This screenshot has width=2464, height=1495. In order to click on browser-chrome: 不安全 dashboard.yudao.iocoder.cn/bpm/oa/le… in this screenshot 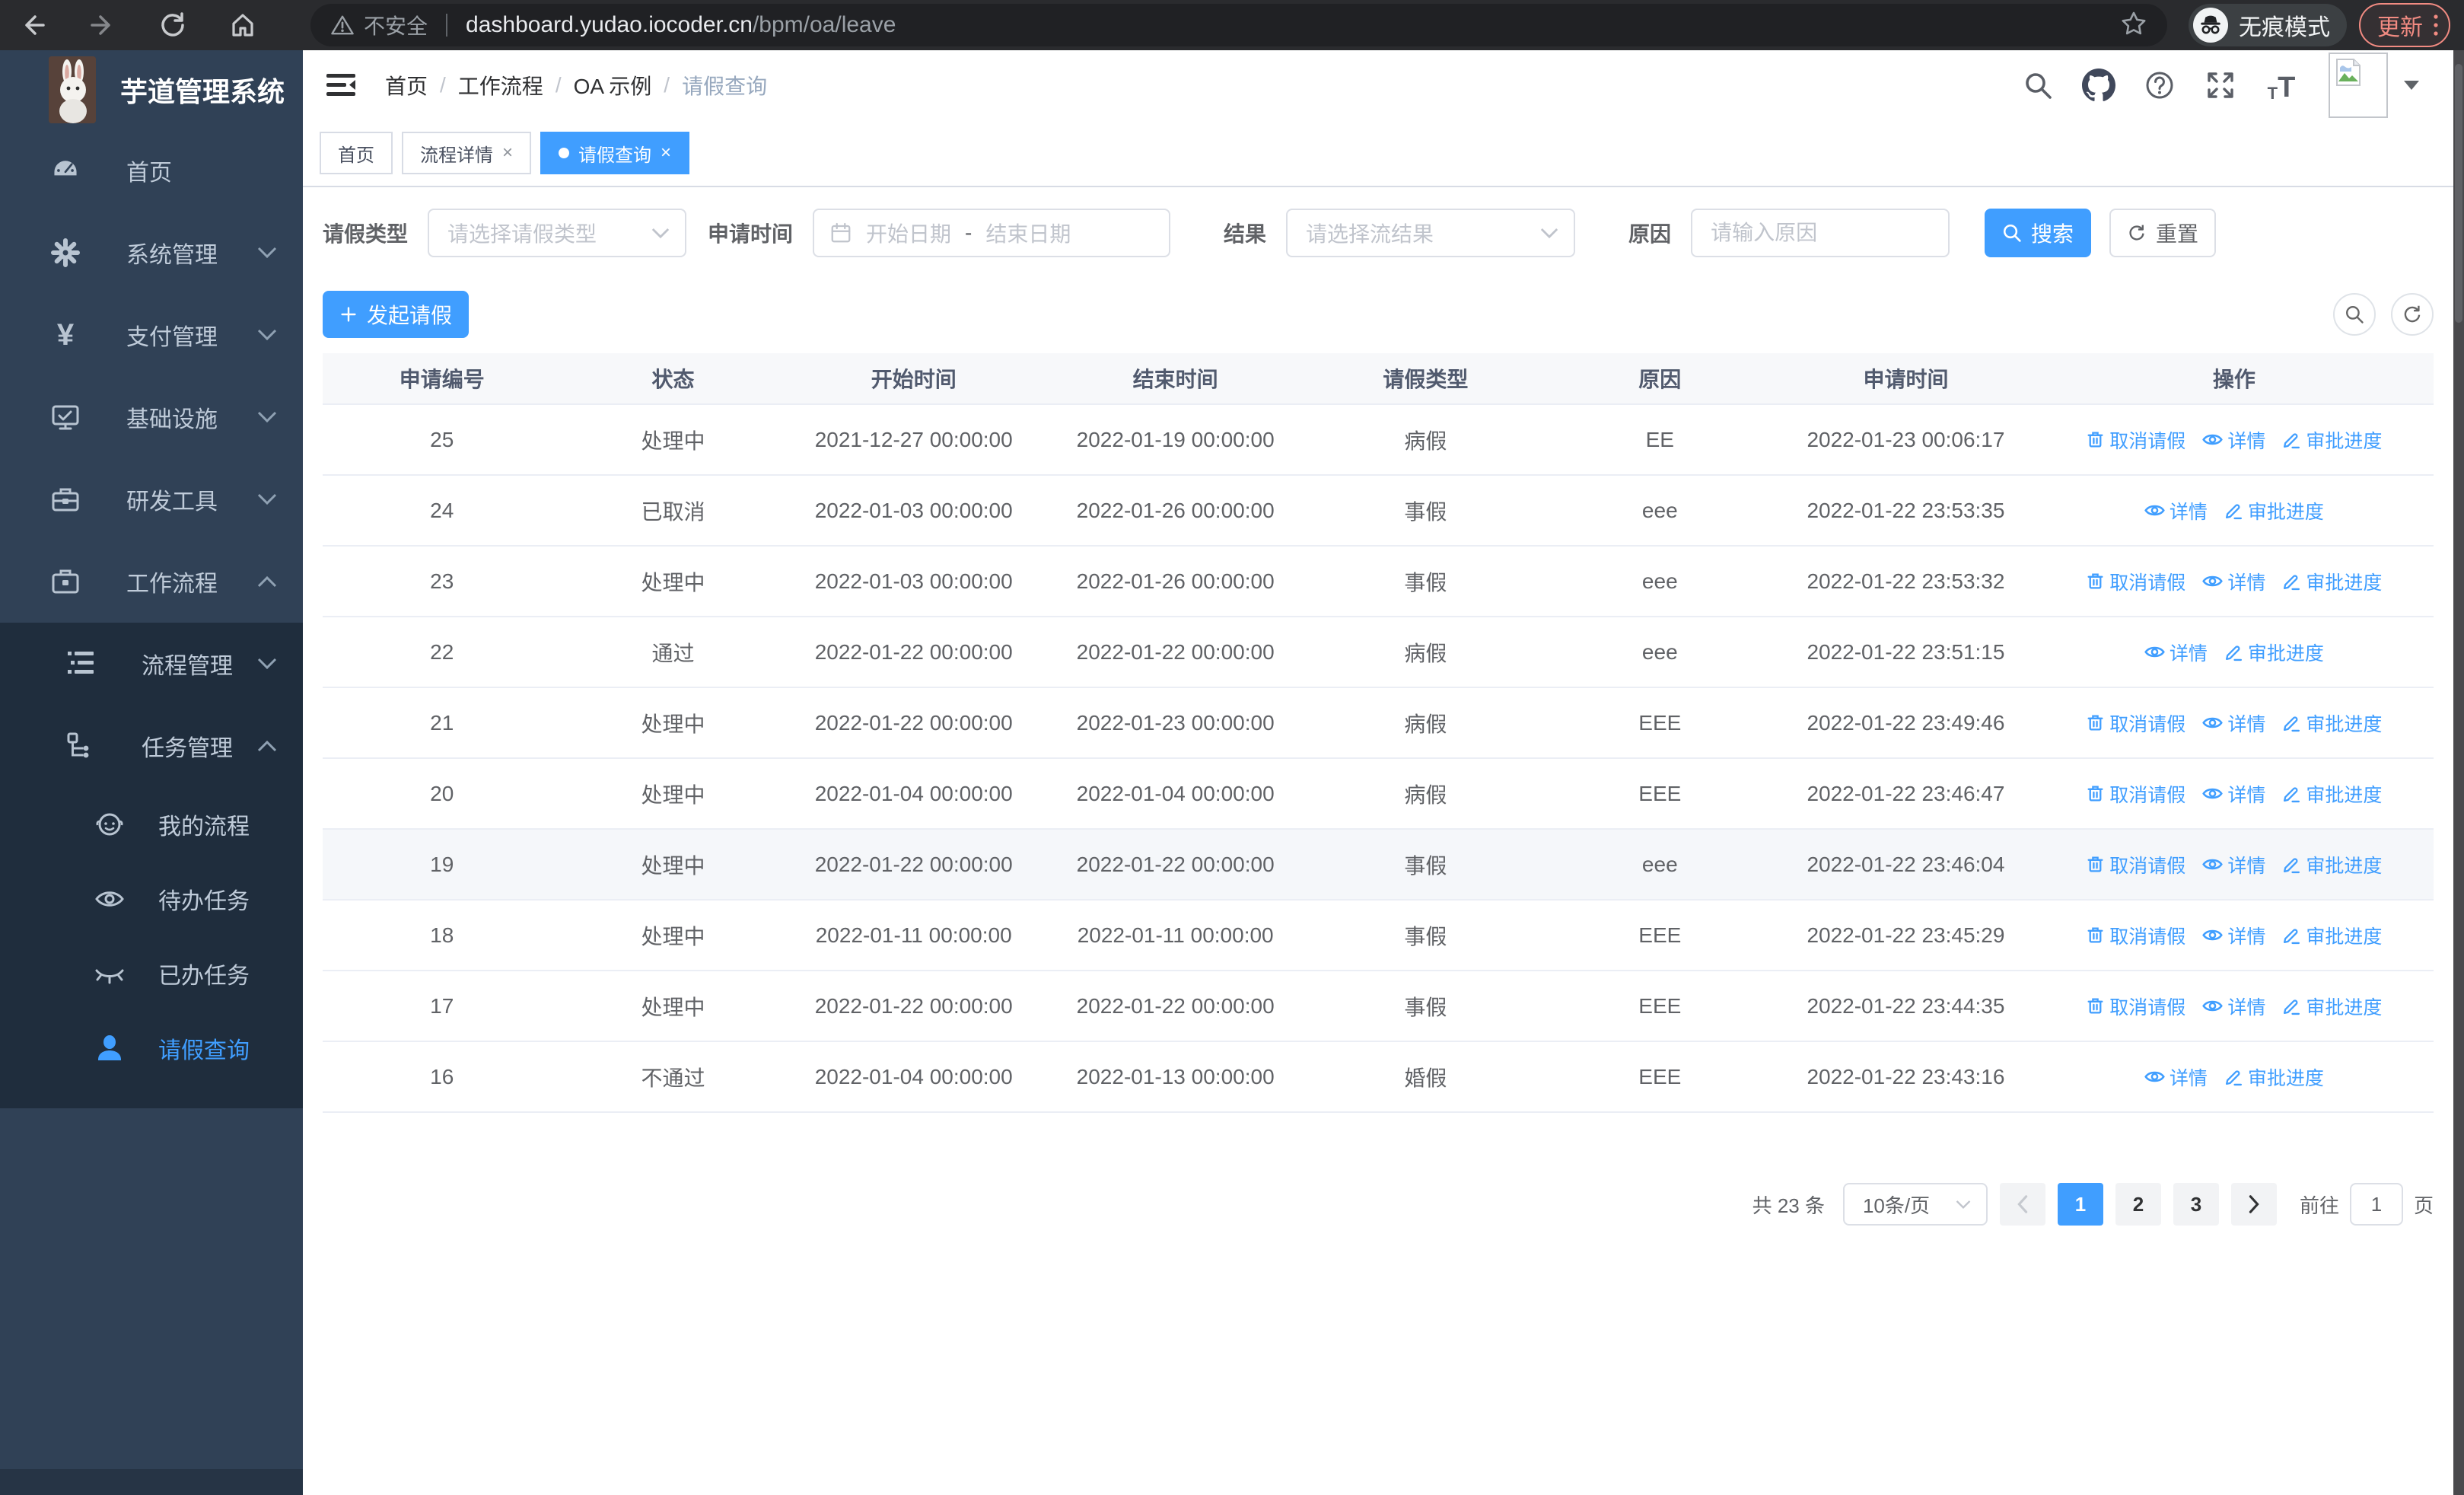, I will do `click(1232, 25)`.